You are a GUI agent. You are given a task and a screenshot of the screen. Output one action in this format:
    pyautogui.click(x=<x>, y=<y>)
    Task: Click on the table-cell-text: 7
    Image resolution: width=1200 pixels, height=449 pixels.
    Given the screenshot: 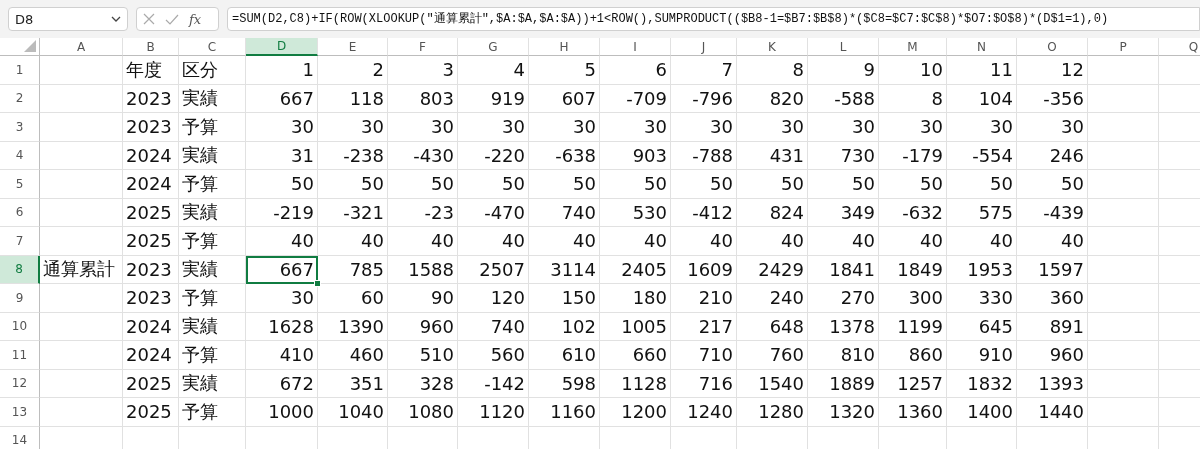 What is the action you would take?
    pyautogui.click(x=727, y=70)
    